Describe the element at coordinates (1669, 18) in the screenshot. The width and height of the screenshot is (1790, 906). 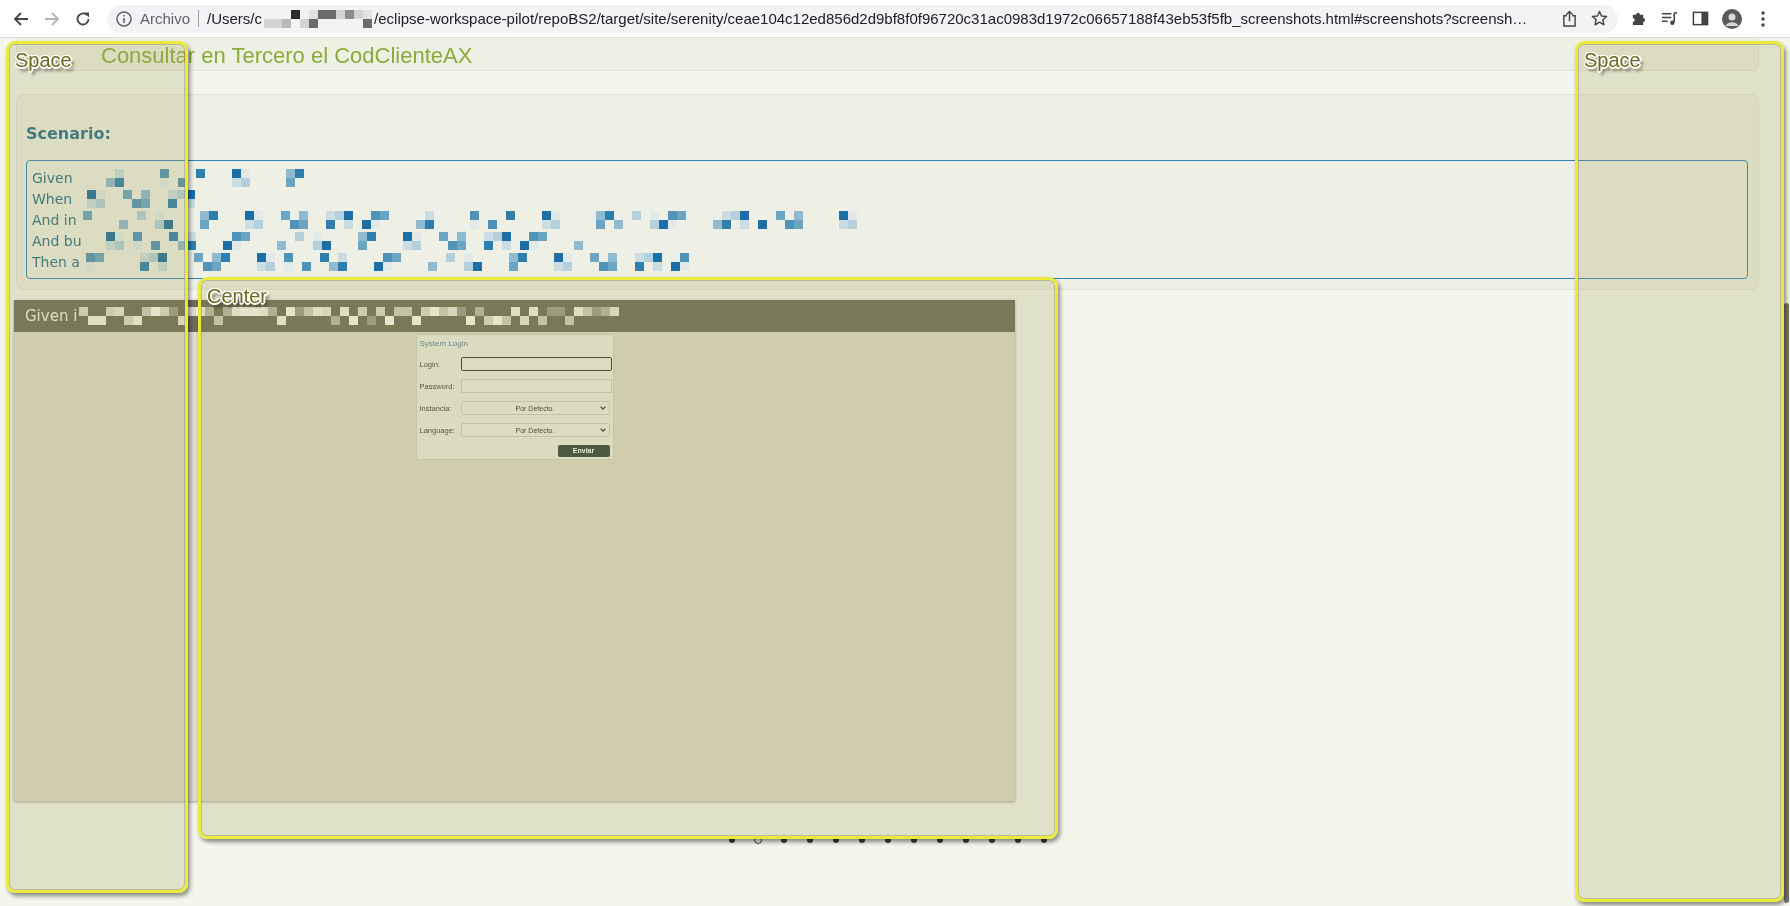
I see `playlist-icon` at that location.